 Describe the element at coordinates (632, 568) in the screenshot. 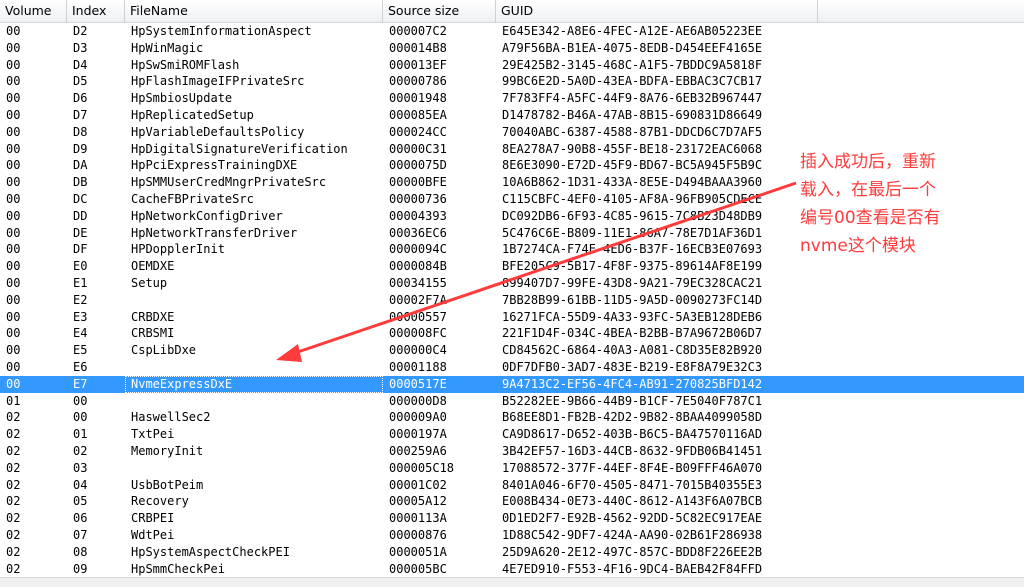

I see `guid-cell: 4E7ED910-F553-4F16-9DC4-BAEB42F84FFD` at that location.